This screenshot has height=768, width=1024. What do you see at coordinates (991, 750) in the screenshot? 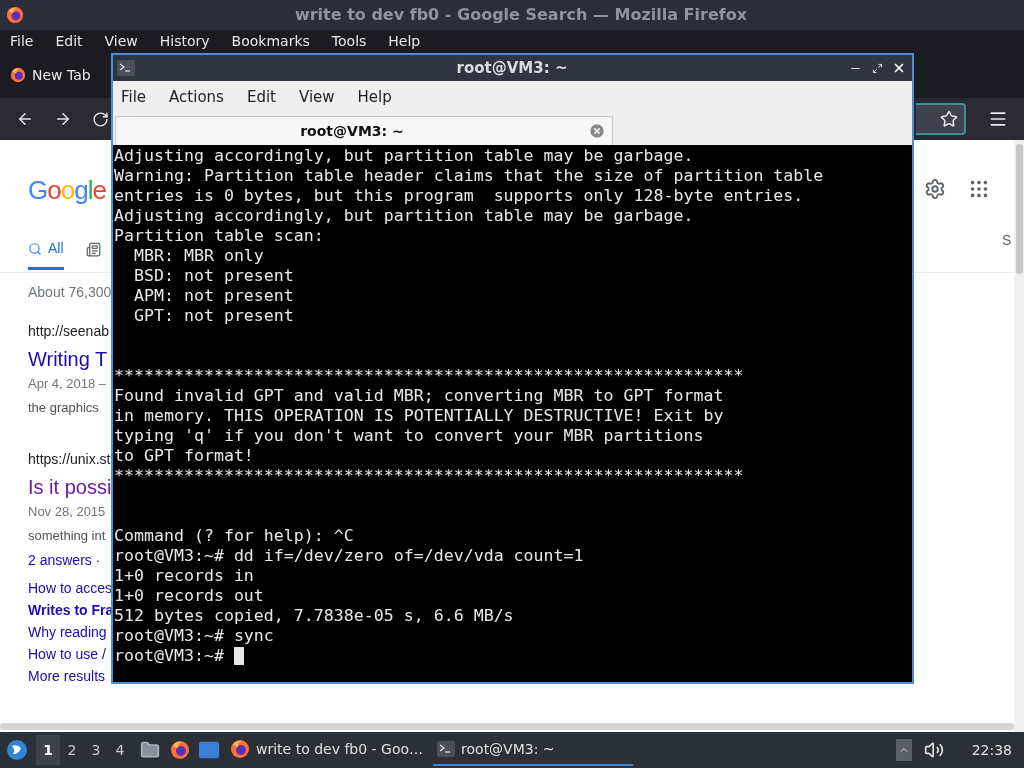
I see `clock: 22:38` at bounding box center [991, 750].